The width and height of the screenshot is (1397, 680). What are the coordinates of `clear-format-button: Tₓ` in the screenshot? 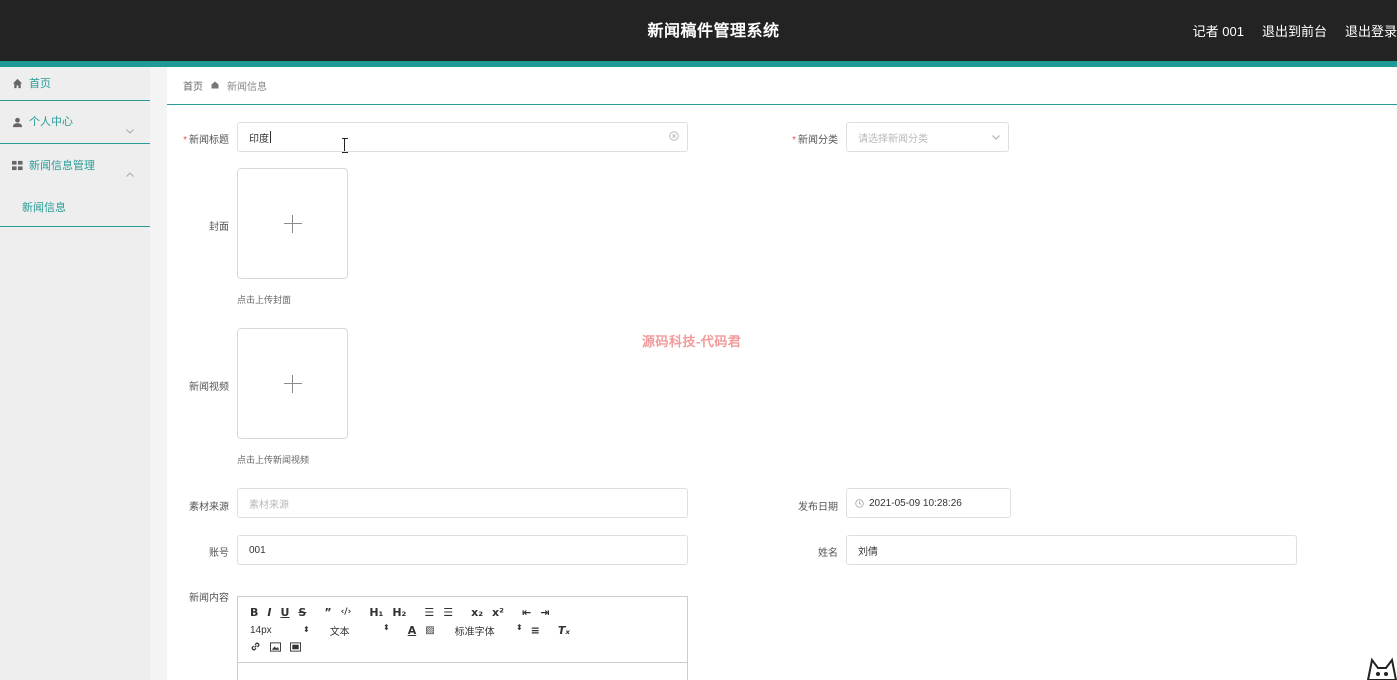 It's located at (564, 630).